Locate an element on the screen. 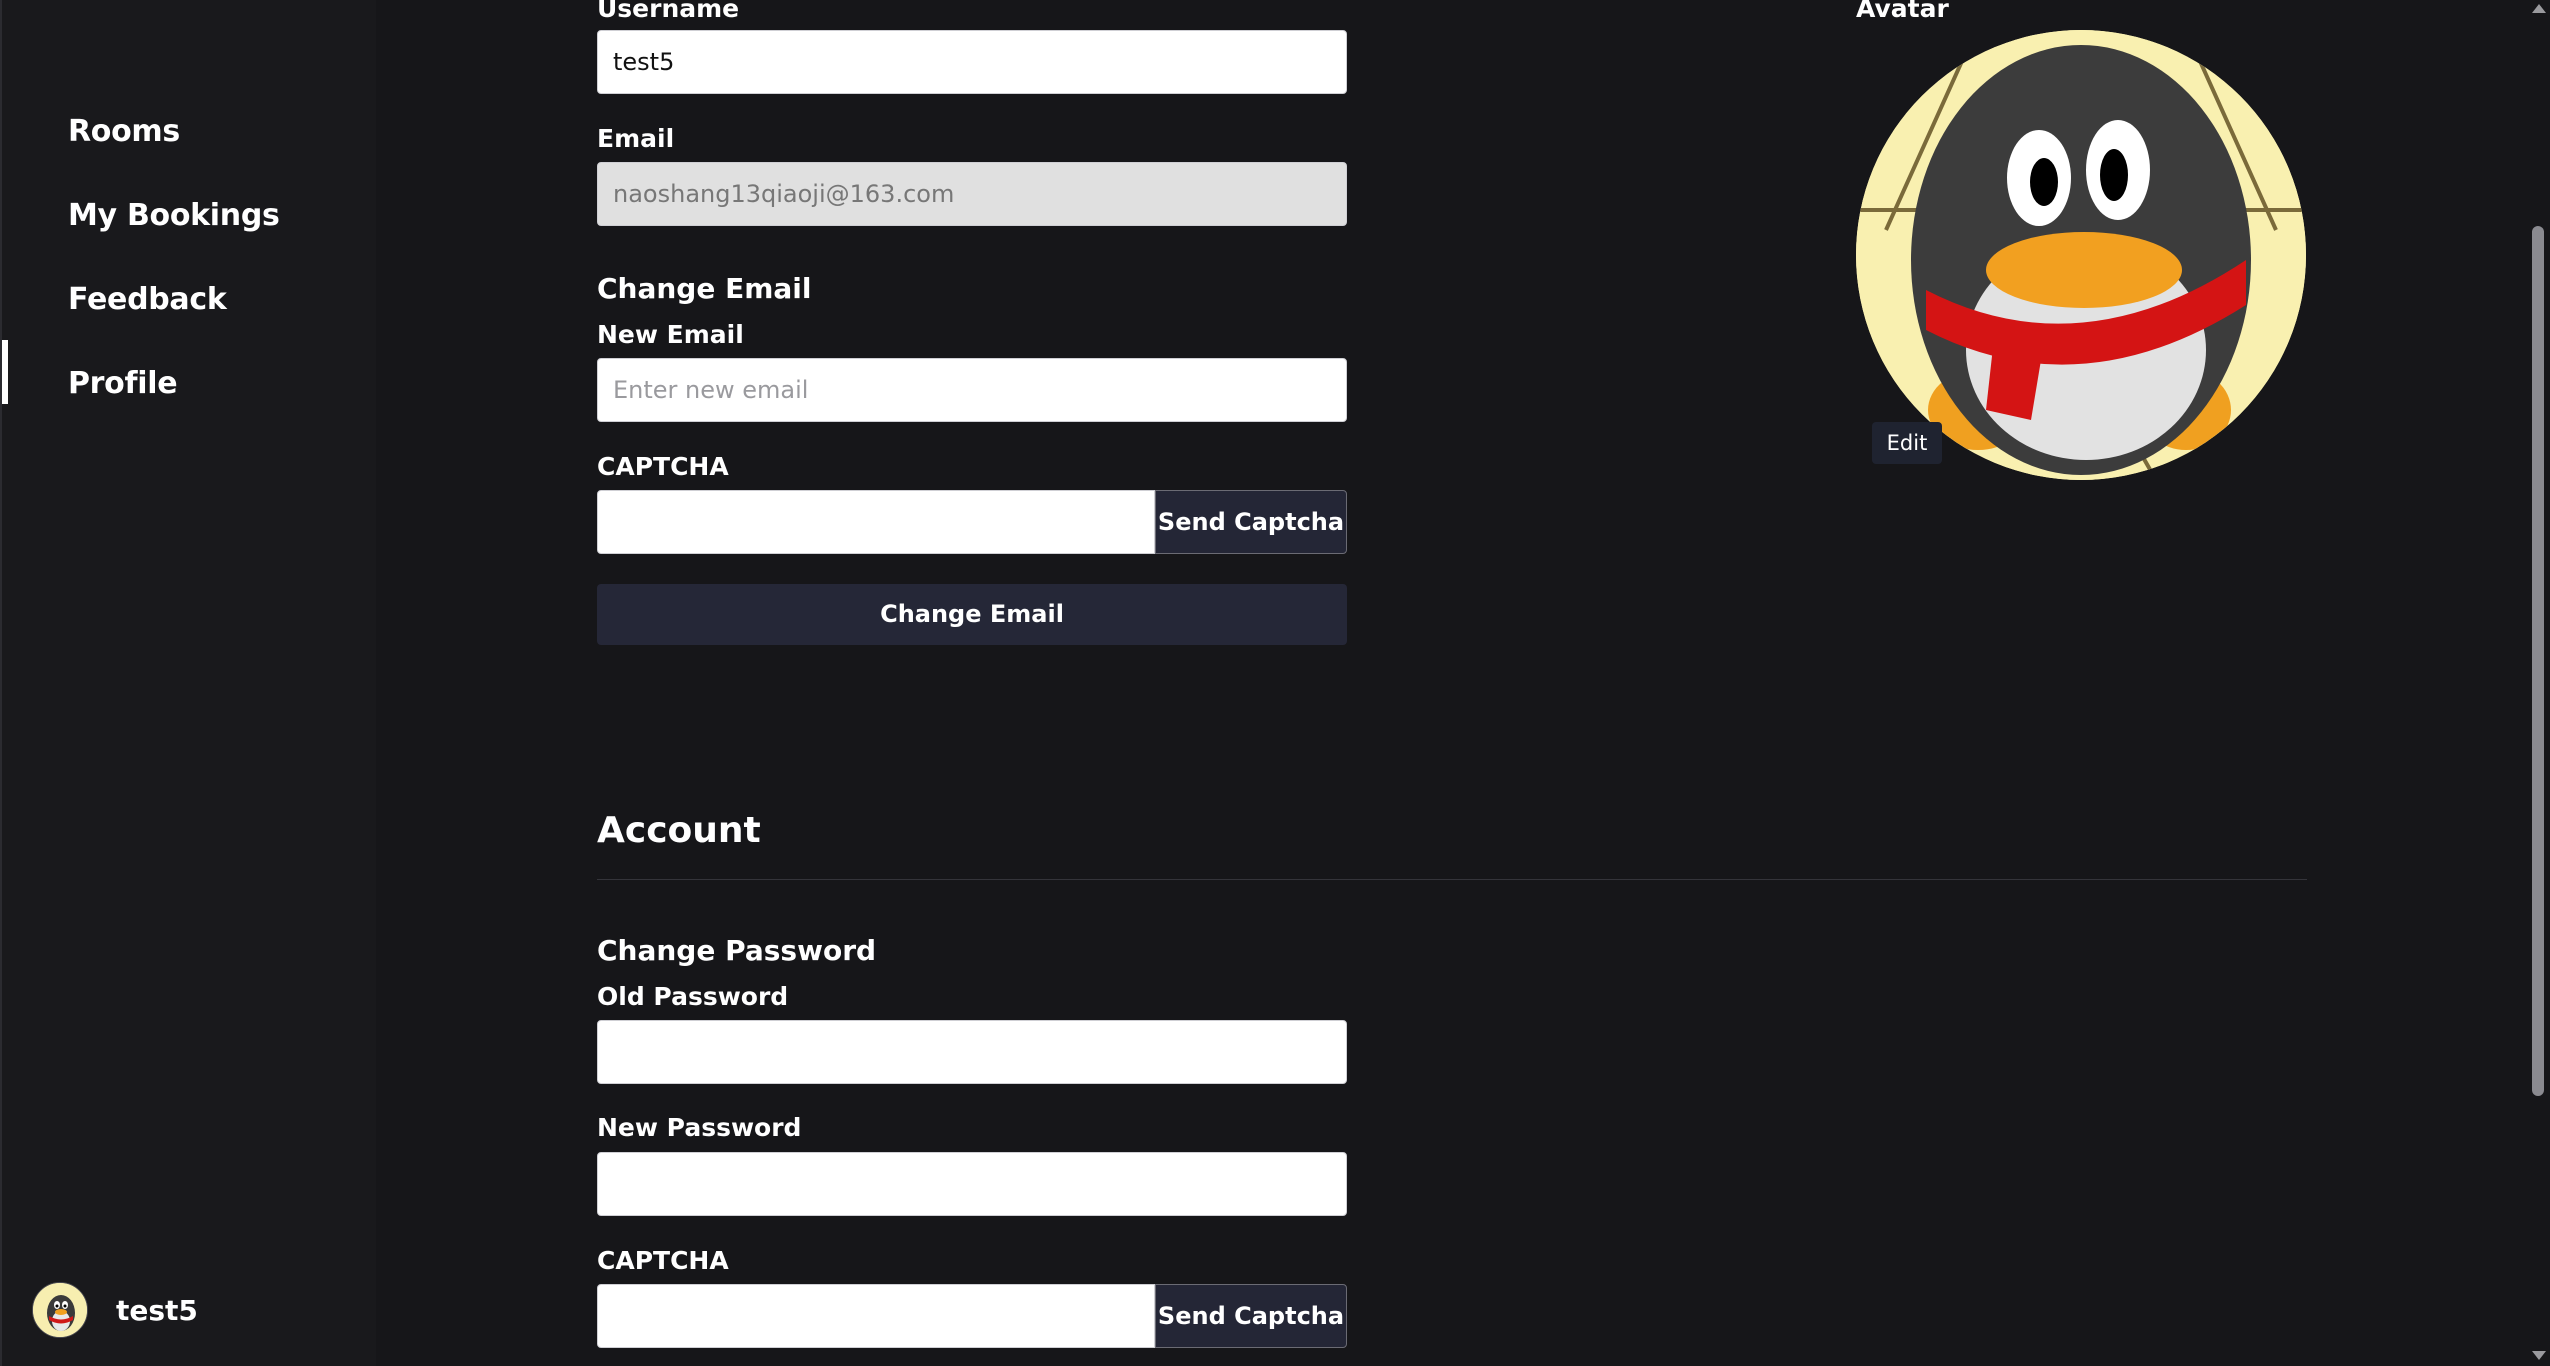 This screenshot has height=1366, width=2550. email-label: Email is located at coordinates (636, 138).